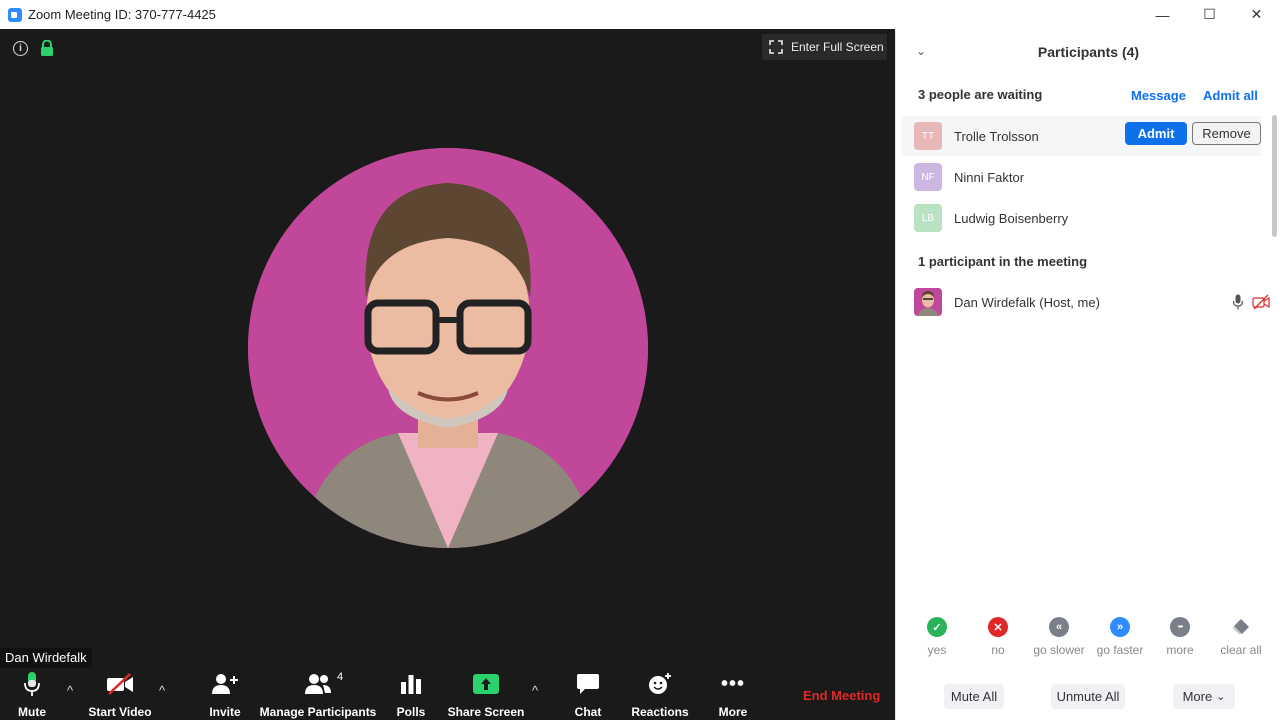 This screenshot has height=720, width=1280. What do you see at coordinates (70, 690) in the screenshot?
I see `audio-options-chevron-up-icon: ^` at bounding box center [70, 690].